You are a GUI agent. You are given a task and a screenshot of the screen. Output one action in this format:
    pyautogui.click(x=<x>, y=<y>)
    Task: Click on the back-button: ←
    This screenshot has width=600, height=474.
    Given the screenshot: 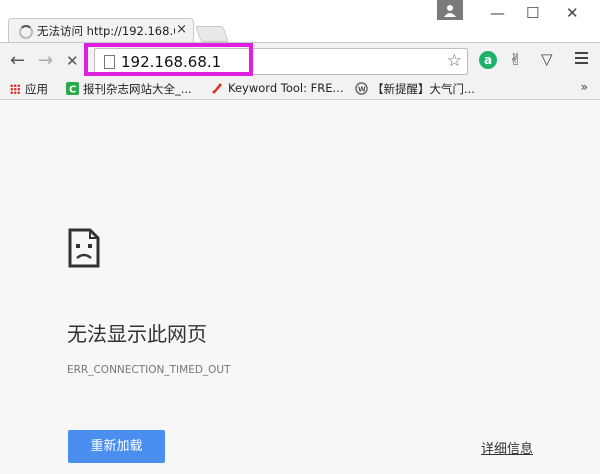 What is the action you would take?
    pyautogui.click(x=17, y=61)
    